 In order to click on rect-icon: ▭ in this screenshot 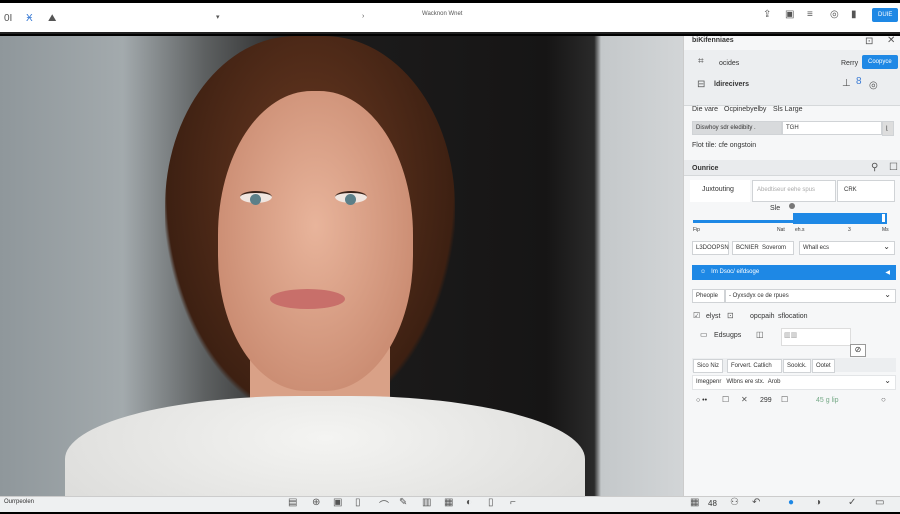, I will do `click(704, 334)`.